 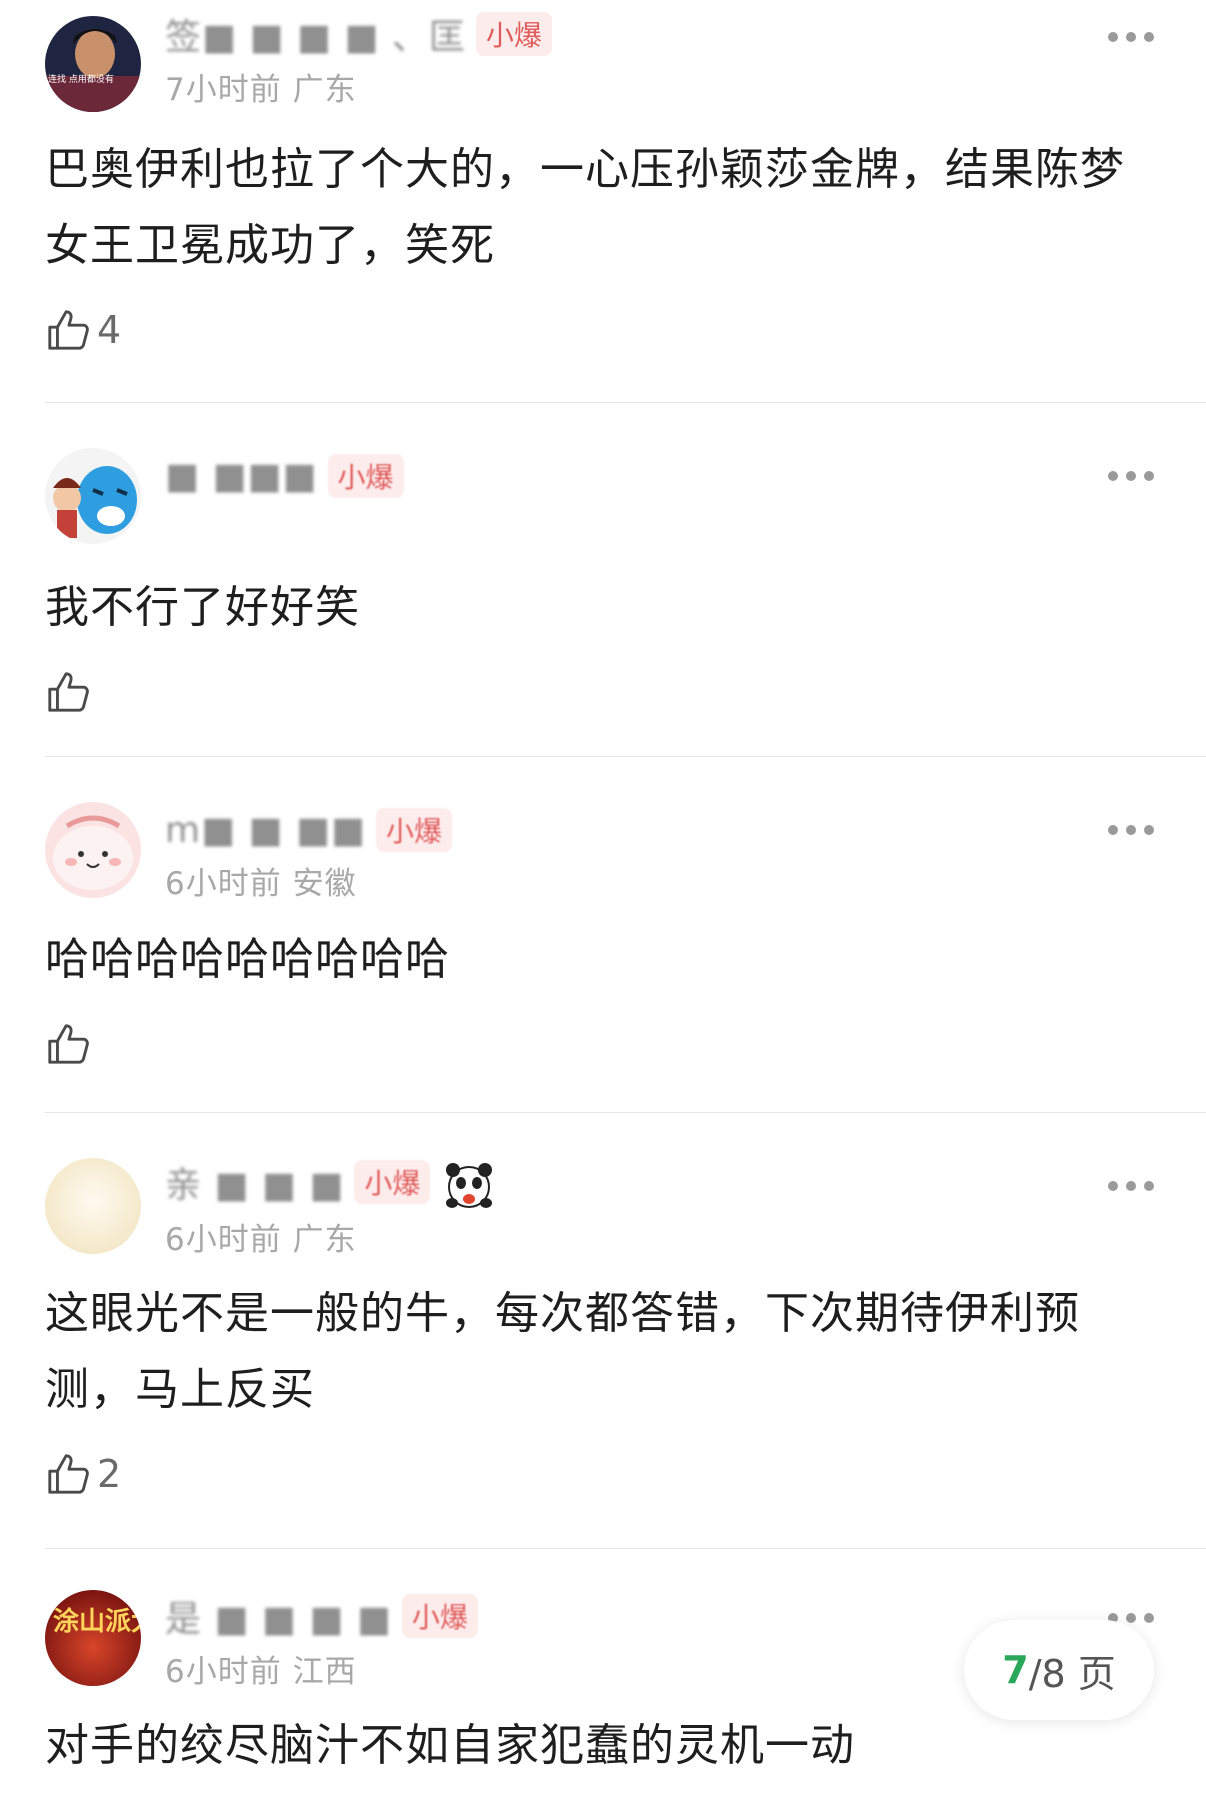 I want to click on avatar-image: 连找 点用都没有, so click(x=93, y=64).